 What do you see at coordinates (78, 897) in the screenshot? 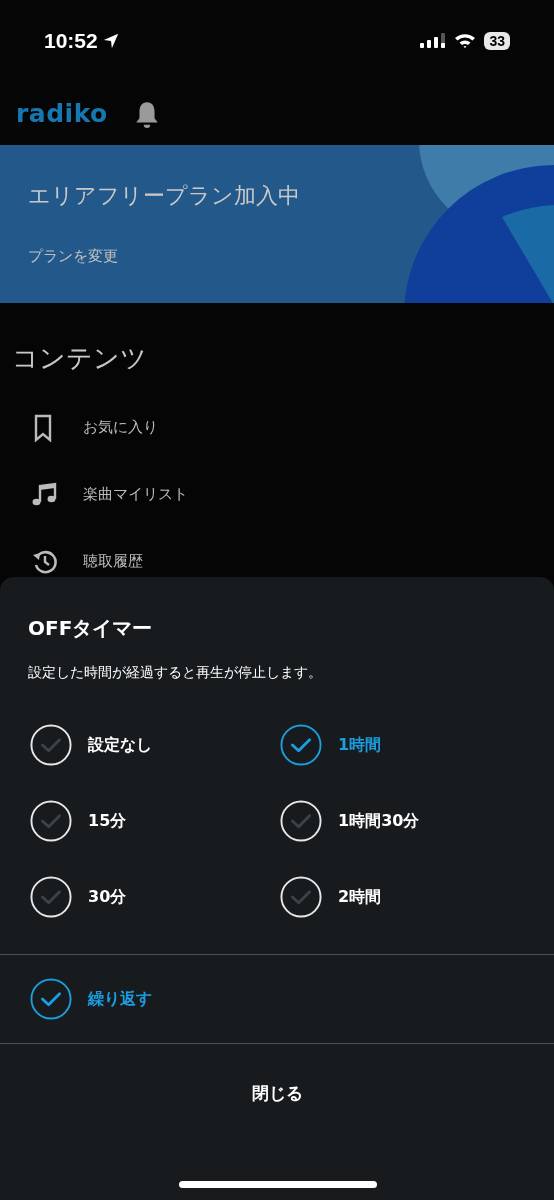
I see `timer-option: 30分` at bounding box center [78, 897].